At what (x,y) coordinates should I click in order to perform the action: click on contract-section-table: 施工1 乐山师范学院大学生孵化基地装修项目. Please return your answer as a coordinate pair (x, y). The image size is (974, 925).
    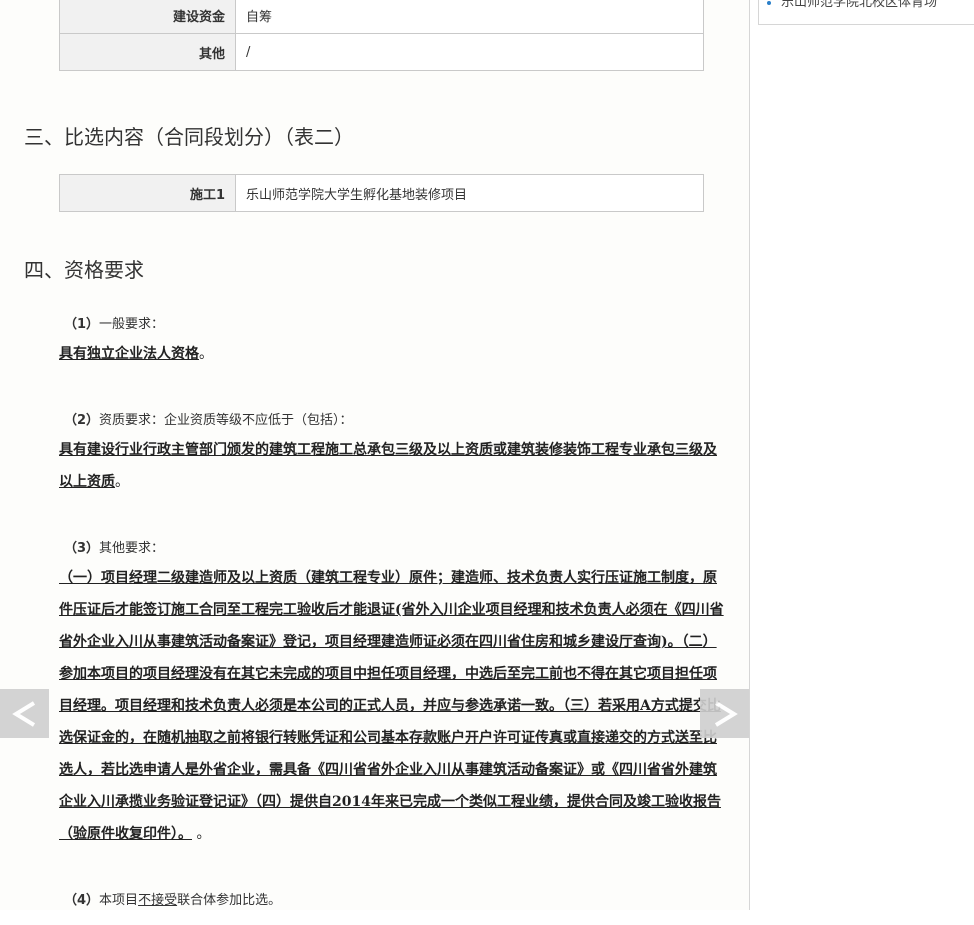
    Looking at the image, I should click on (381, 193).